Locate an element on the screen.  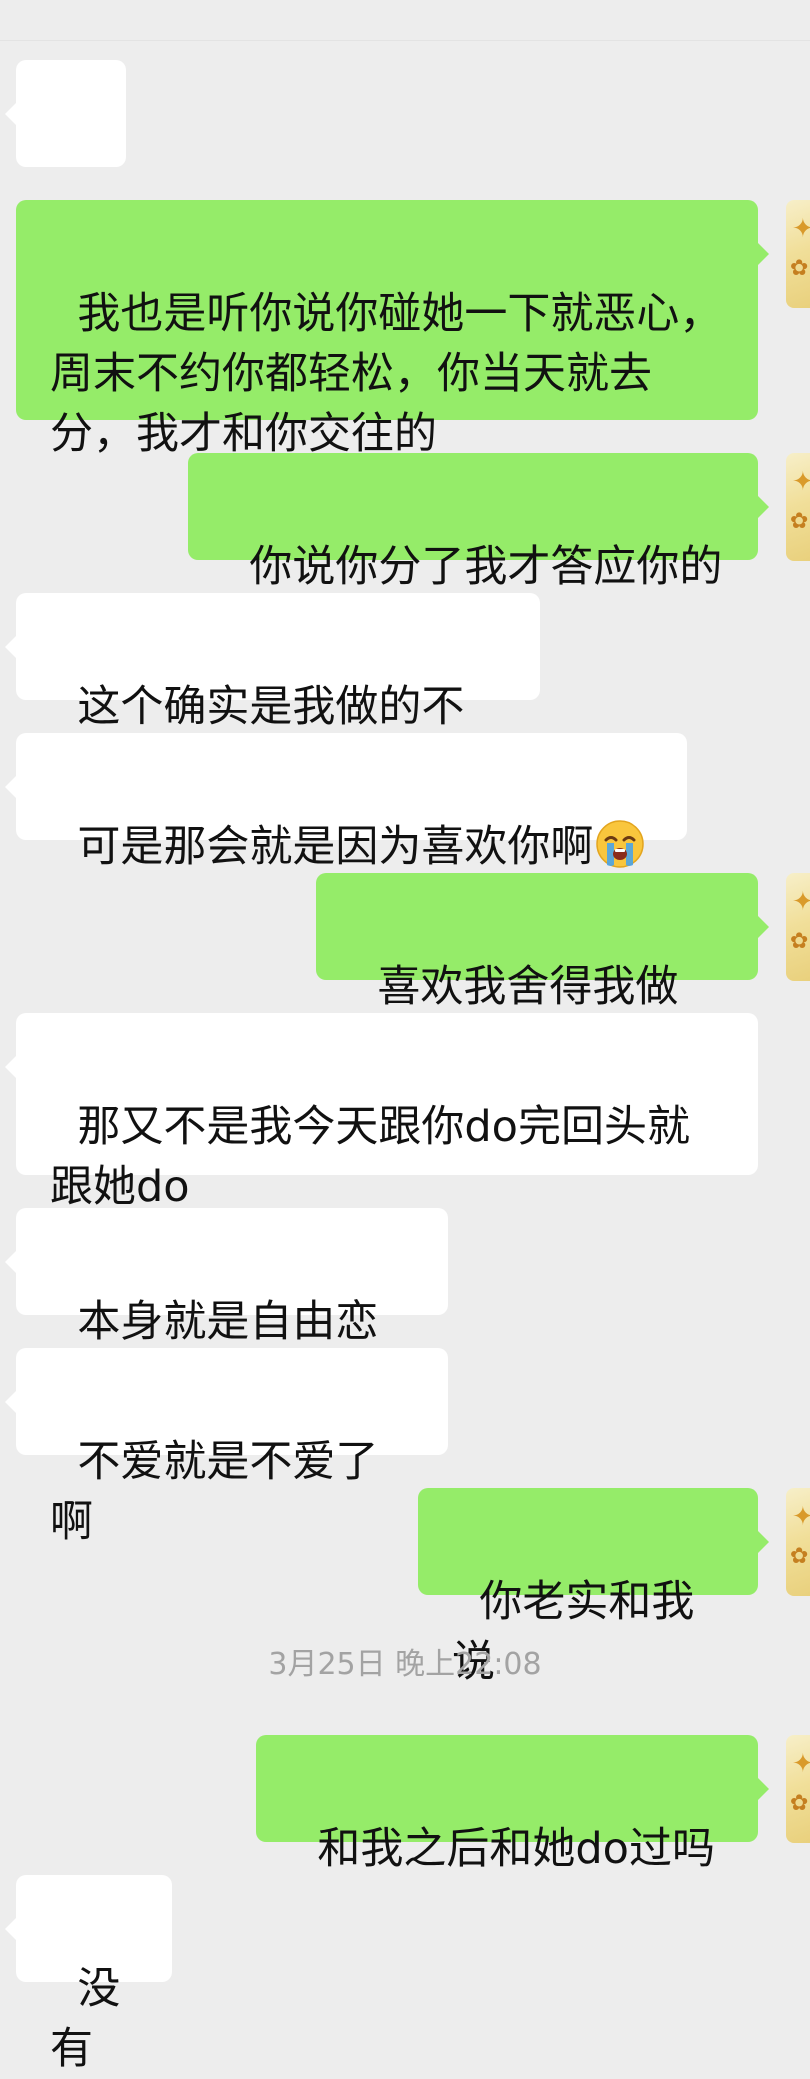
message-text: 那又不是我今天跟你do完回头就跟她do is located at coordinates (370, 1157).